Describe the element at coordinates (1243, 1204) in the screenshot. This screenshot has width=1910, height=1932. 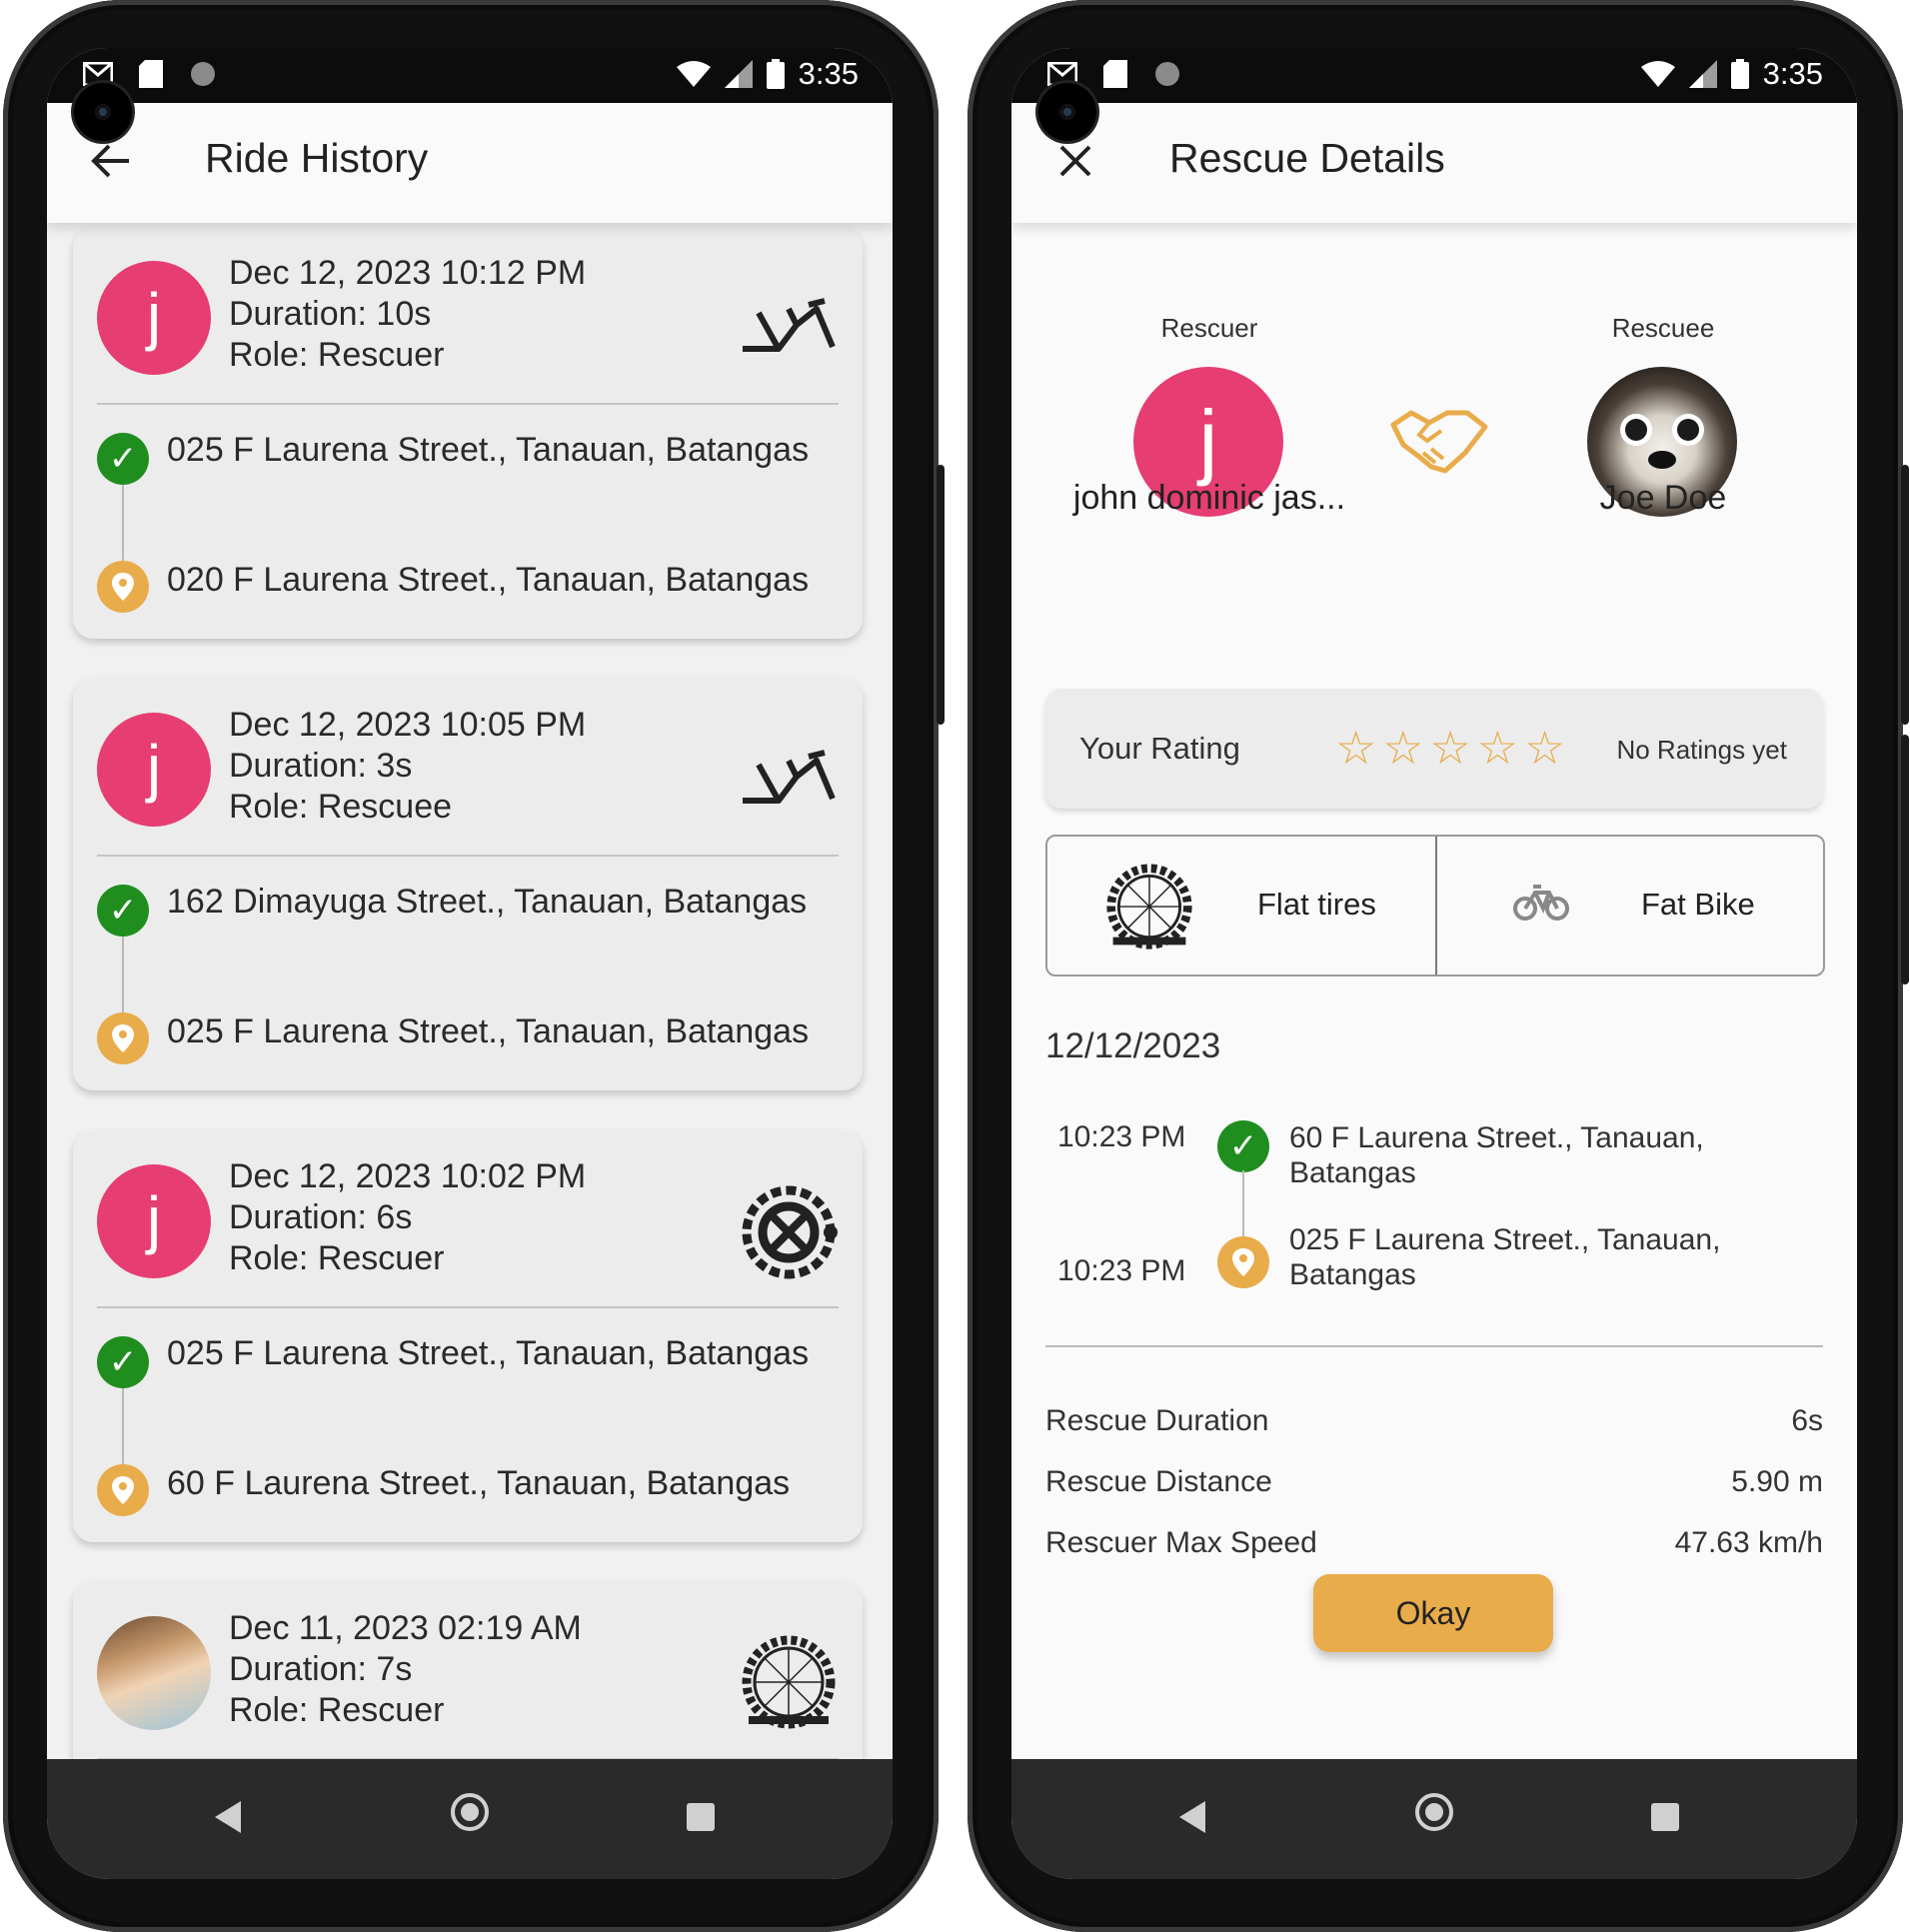
I see `timeline-line` at that location.